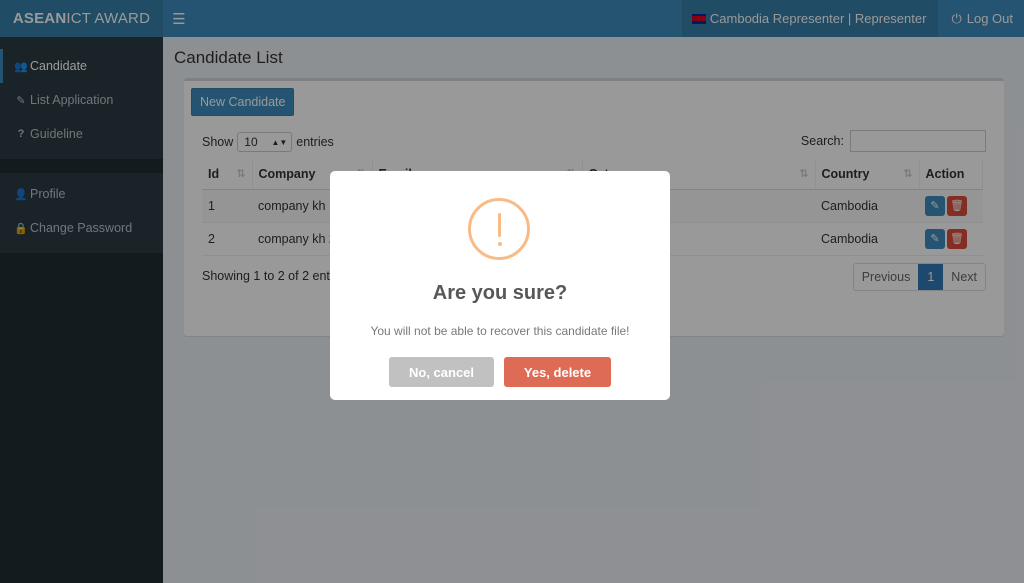 This screenshot has height=583, width=1024. I want to click on warning-icon-bar, so click(499, 225).